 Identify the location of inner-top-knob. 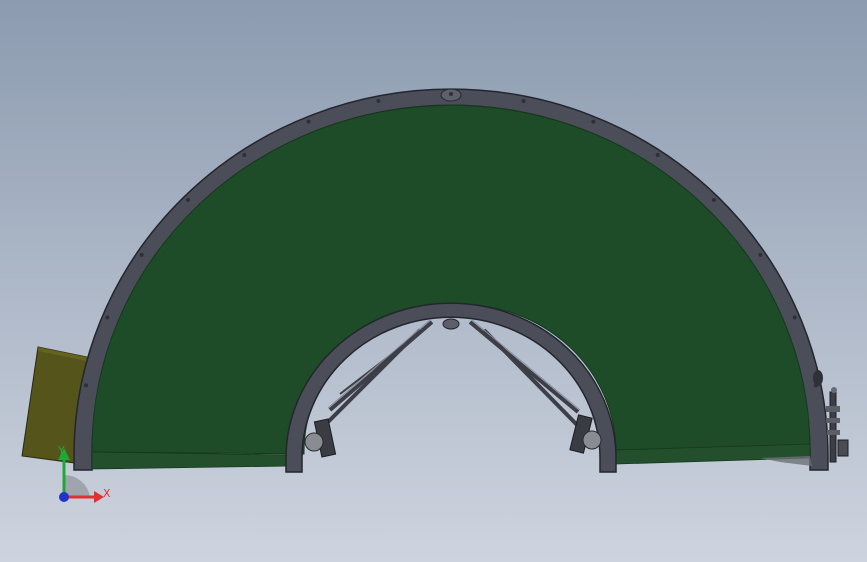
(451, 324).